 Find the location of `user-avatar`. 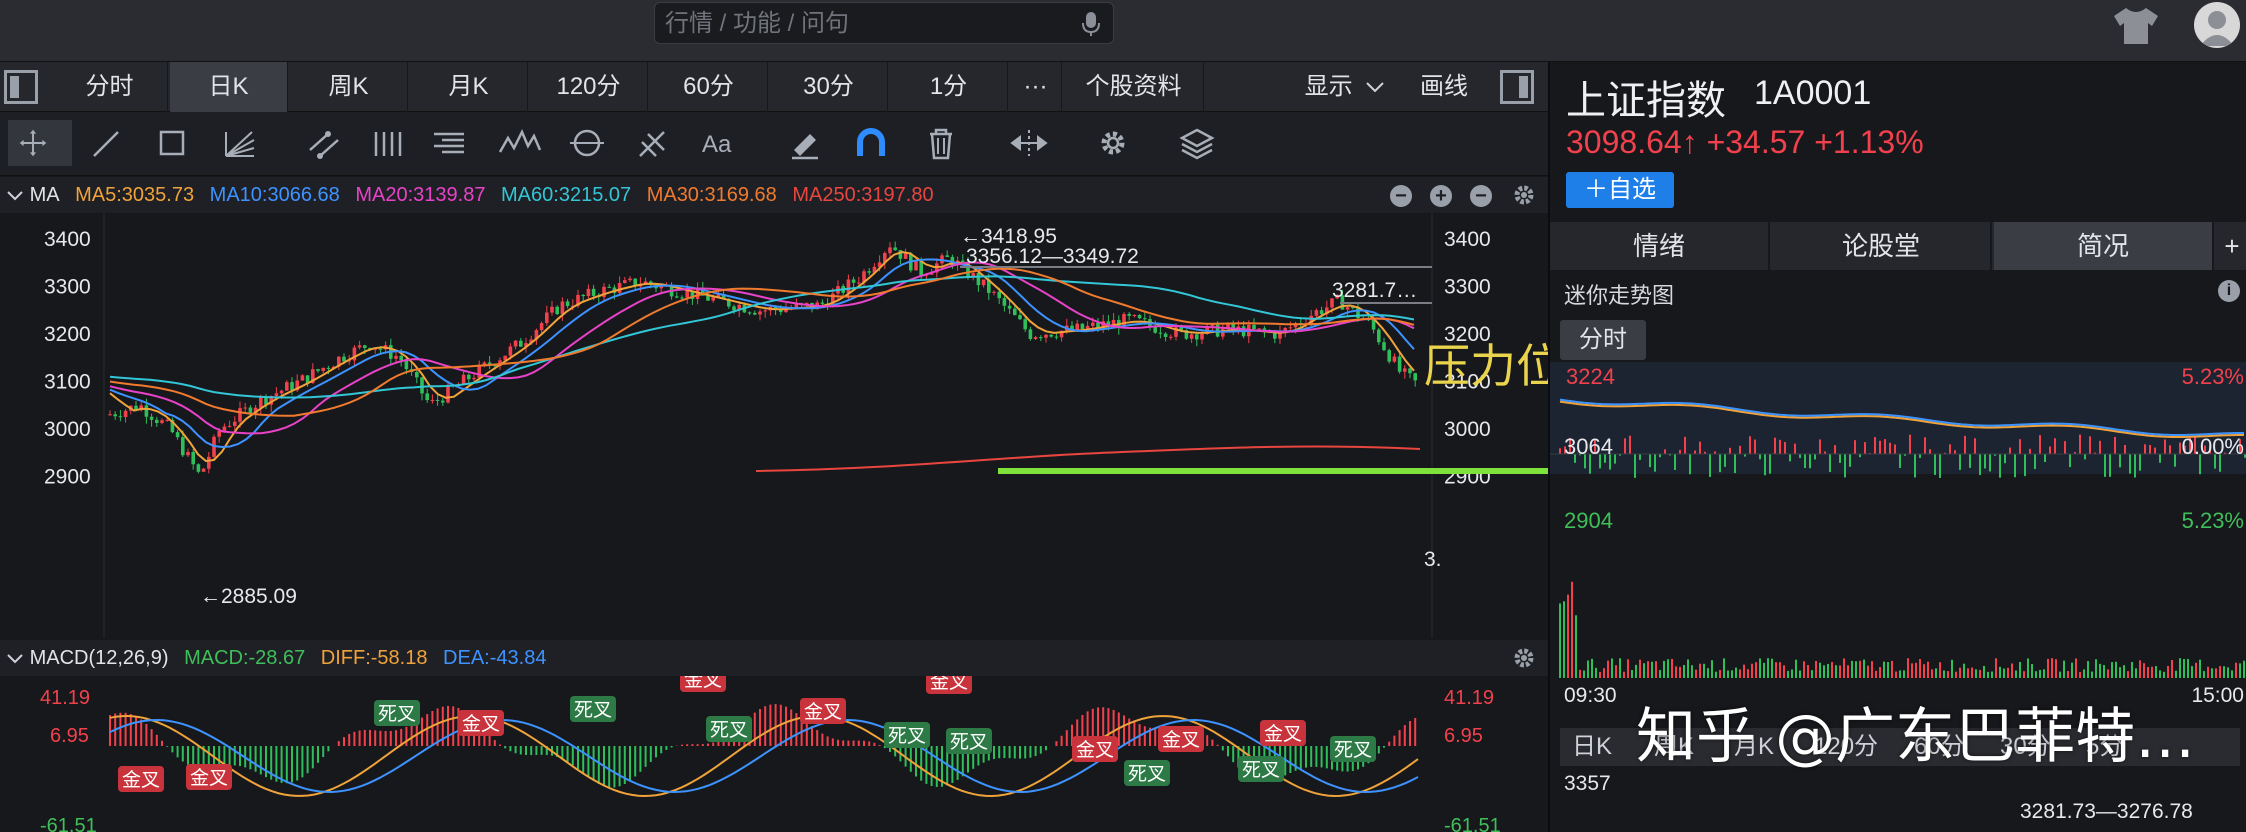

user-avatar is located at coordinates (2217, 25).